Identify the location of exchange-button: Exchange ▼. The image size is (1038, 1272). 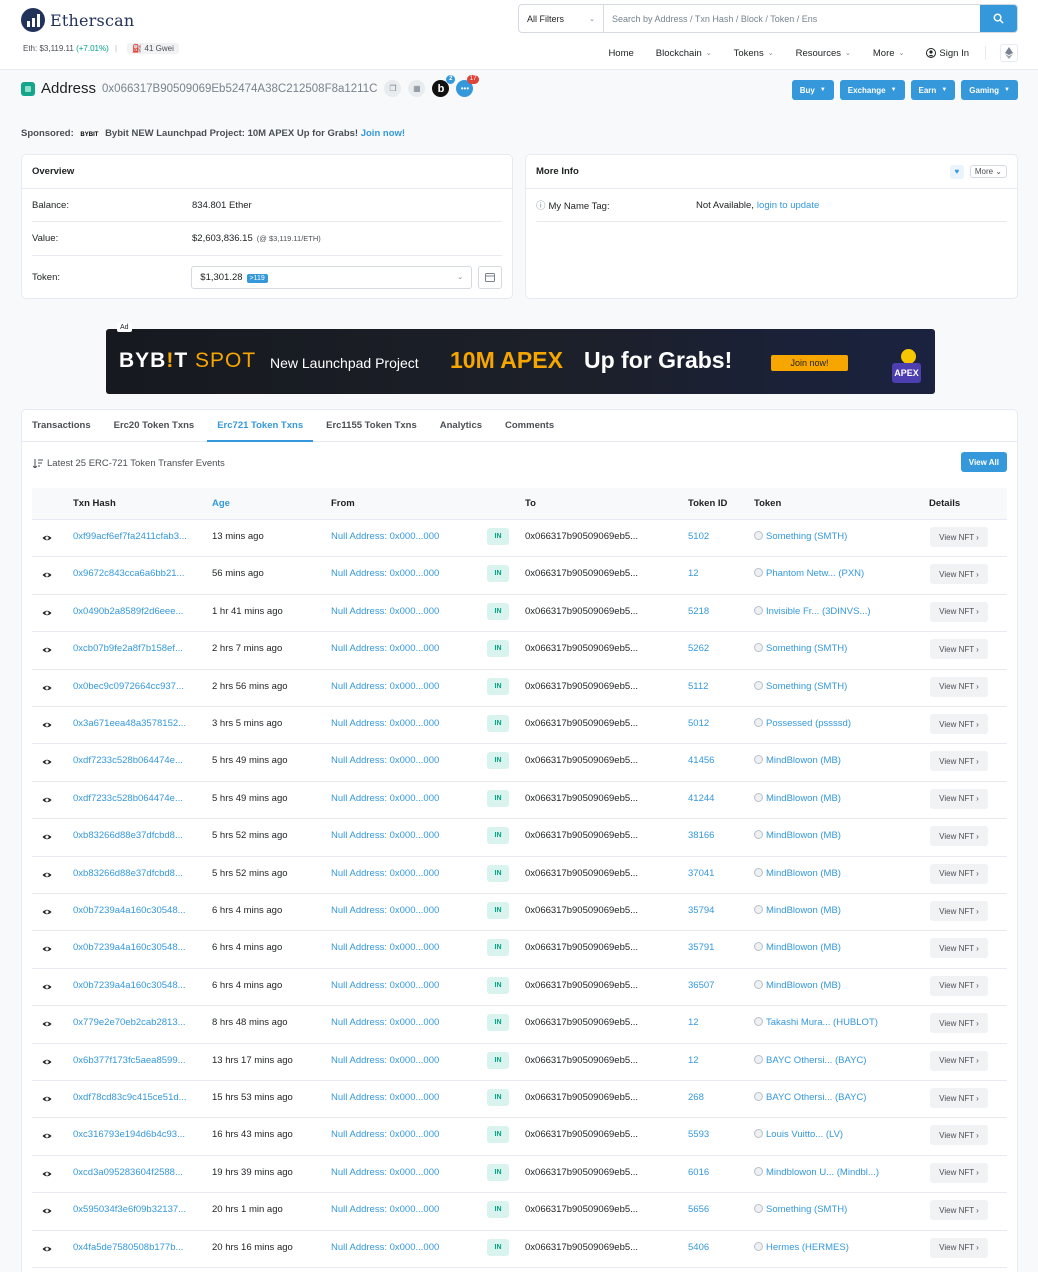
(872, 90).